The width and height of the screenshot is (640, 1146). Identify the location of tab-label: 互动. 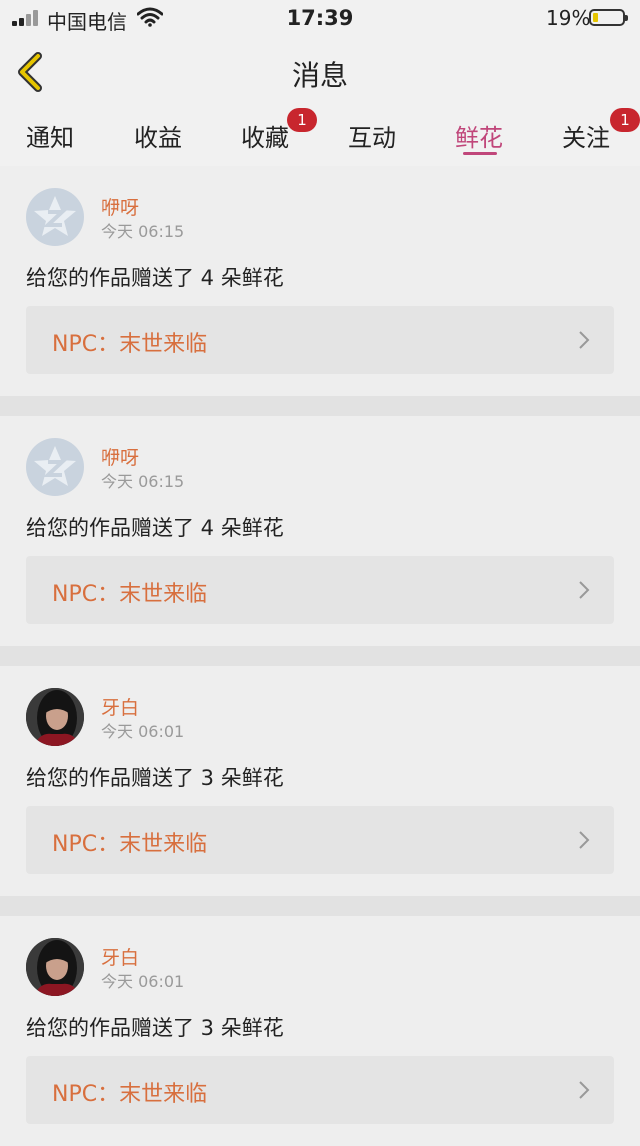
(372, 138).